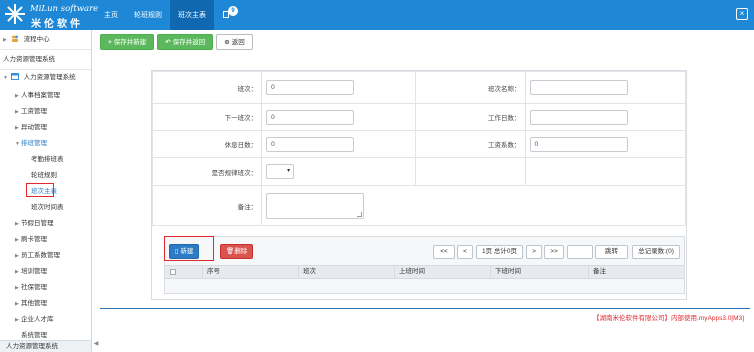 This screenshot has width=754, height=352. What do you see at coordinates (233, 11) in the screenshot?
I see `tabs-count-badge: 9` at bounding box center [233, 11].